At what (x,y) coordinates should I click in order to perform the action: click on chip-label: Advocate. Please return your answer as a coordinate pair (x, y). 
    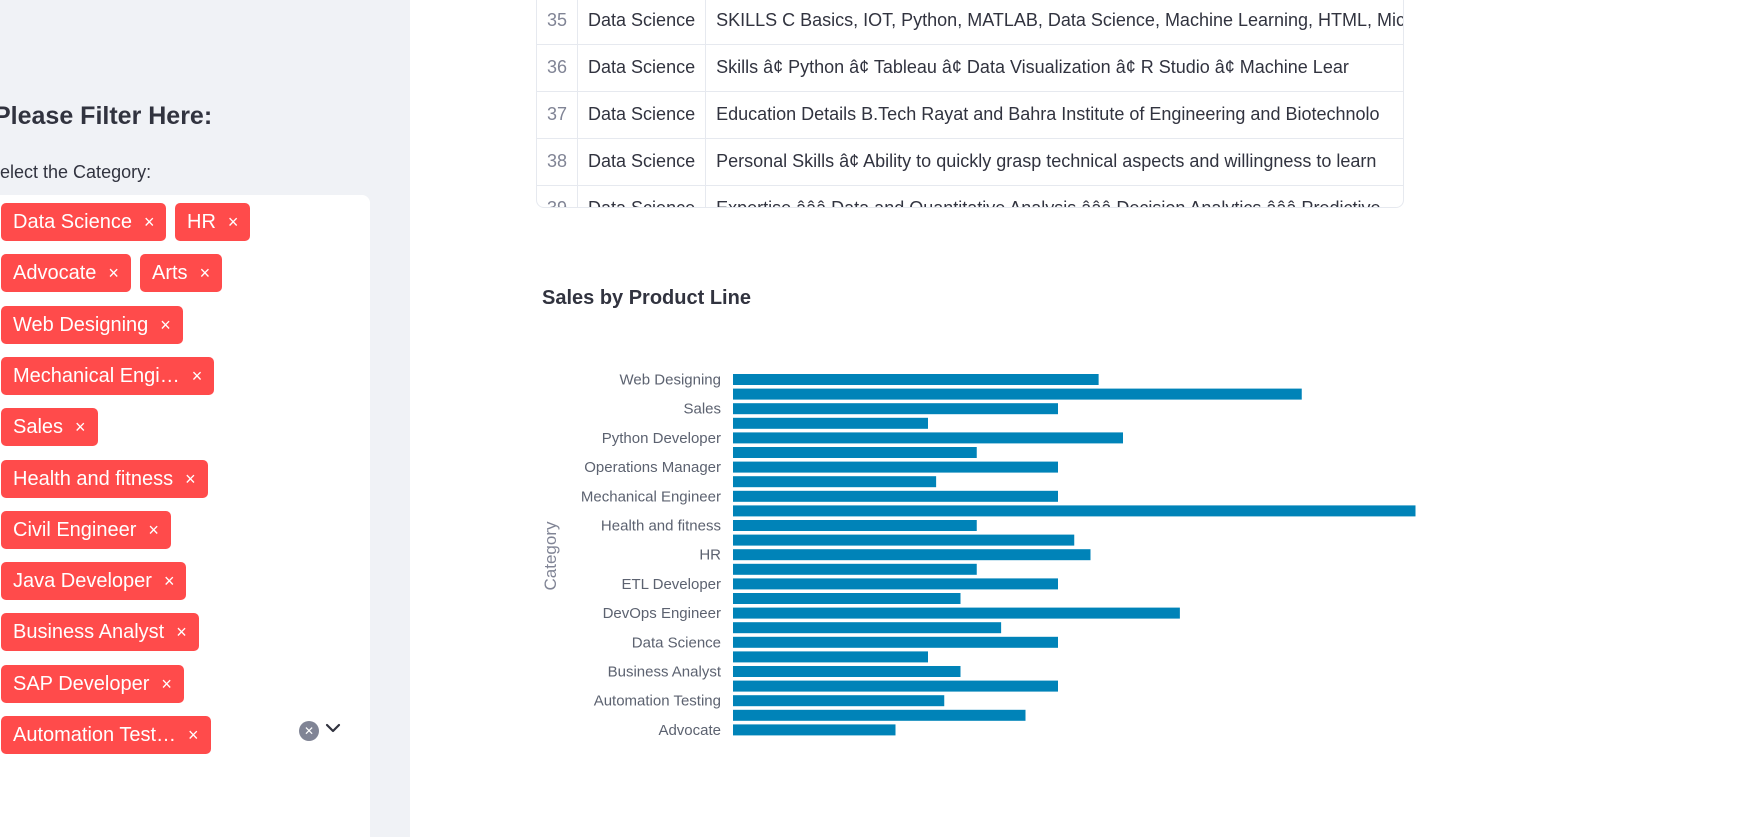
    Looking at the image, I should click on (55, 273).